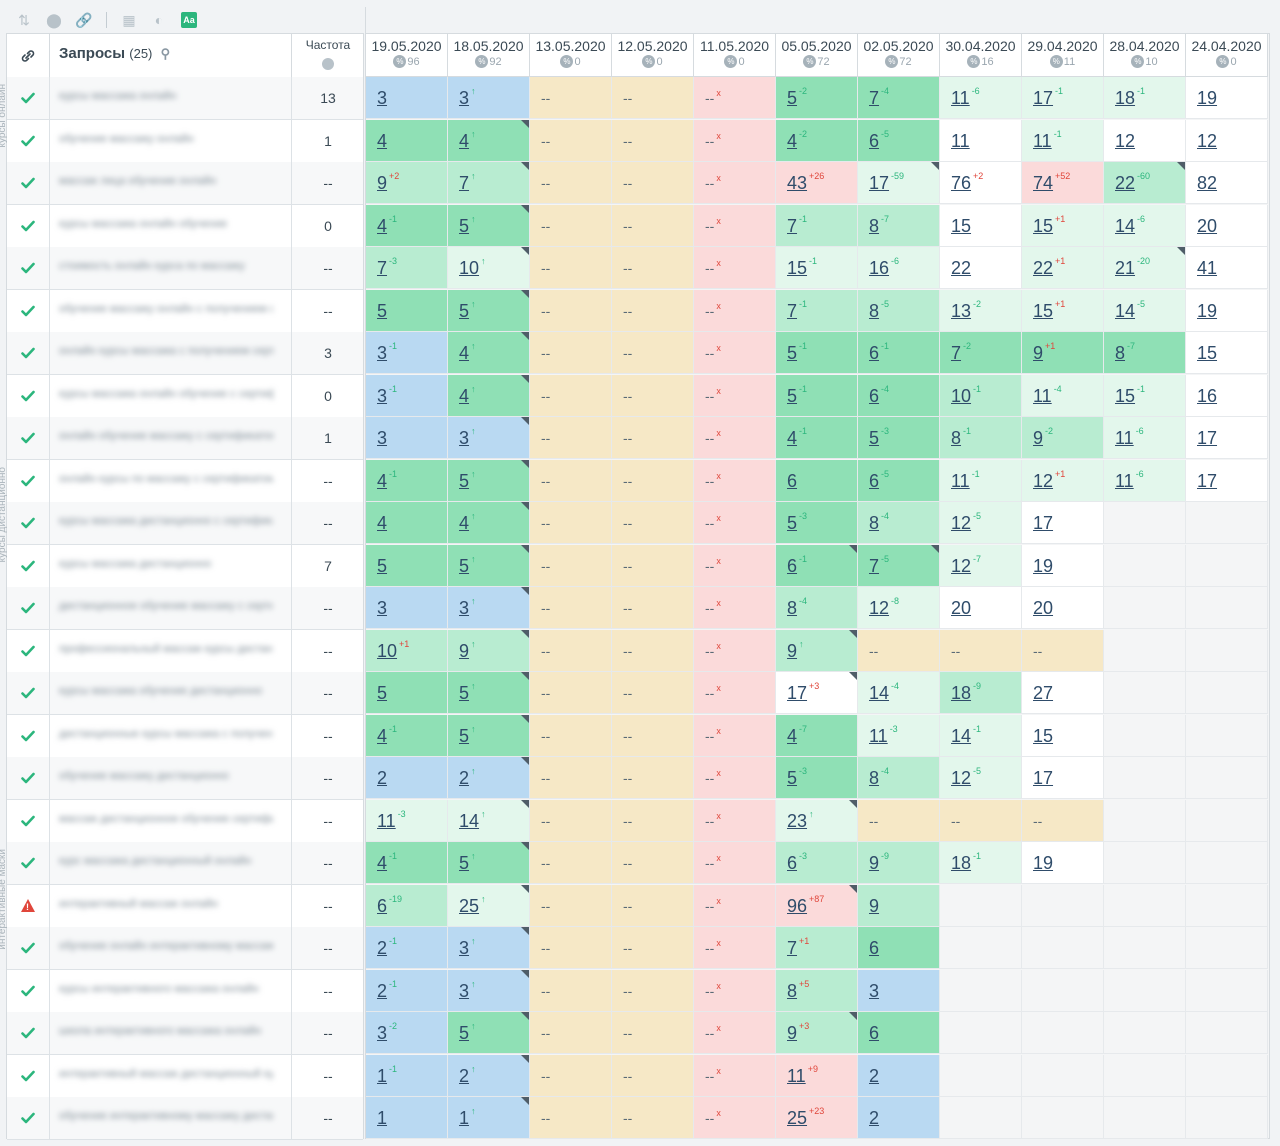  What do you see at coordinates (899, 1033) in the screenshot?
I see `position-cell: 6` at bounding box center [899, 1033].